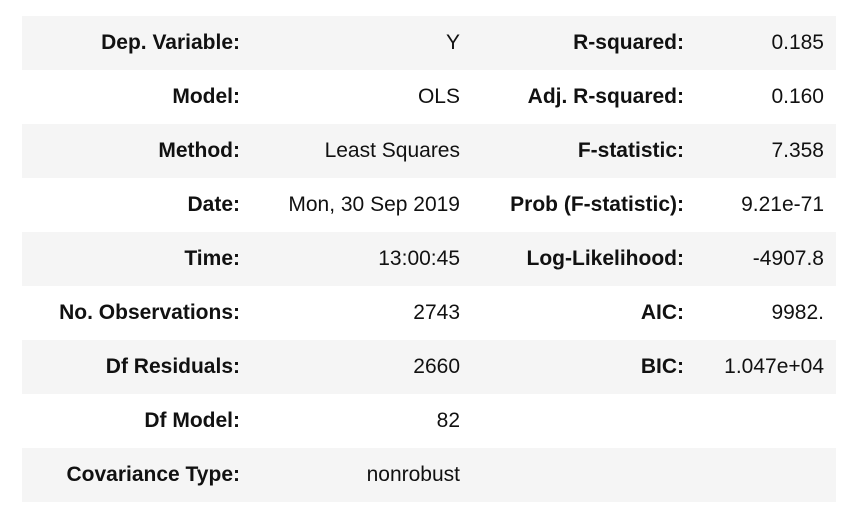 The height and width of the screenshot is (518, 860). What do you see at coordinates (662, 366) in the screenshot?
I see `bic-label: BIC:` at bounding box center [662, 366].